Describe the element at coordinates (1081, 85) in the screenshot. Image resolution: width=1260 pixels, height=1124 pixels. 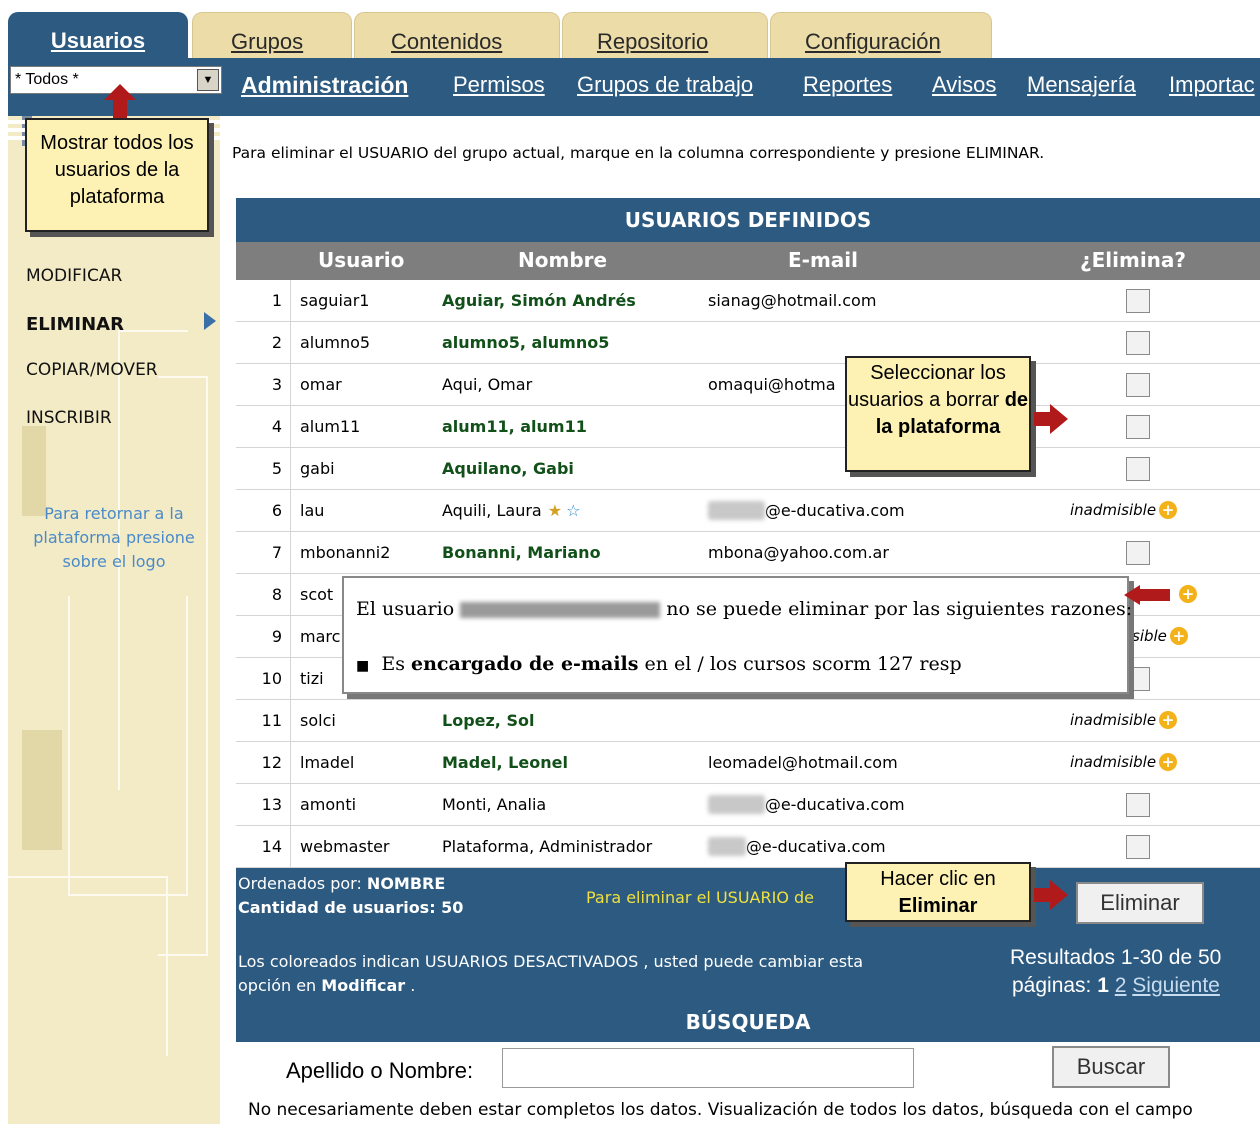
I see `nav-mensajeria: Mensajería` at that location.